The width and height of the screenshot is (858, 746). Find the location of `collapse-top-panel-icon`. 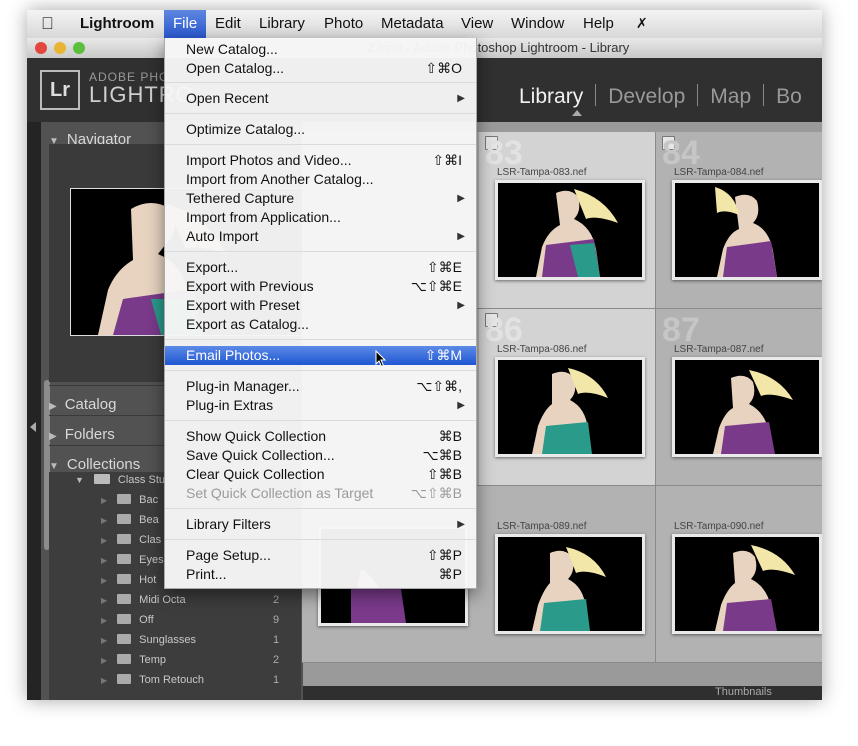

collapse-top-panel-icon is located at coordinates (577, 113).